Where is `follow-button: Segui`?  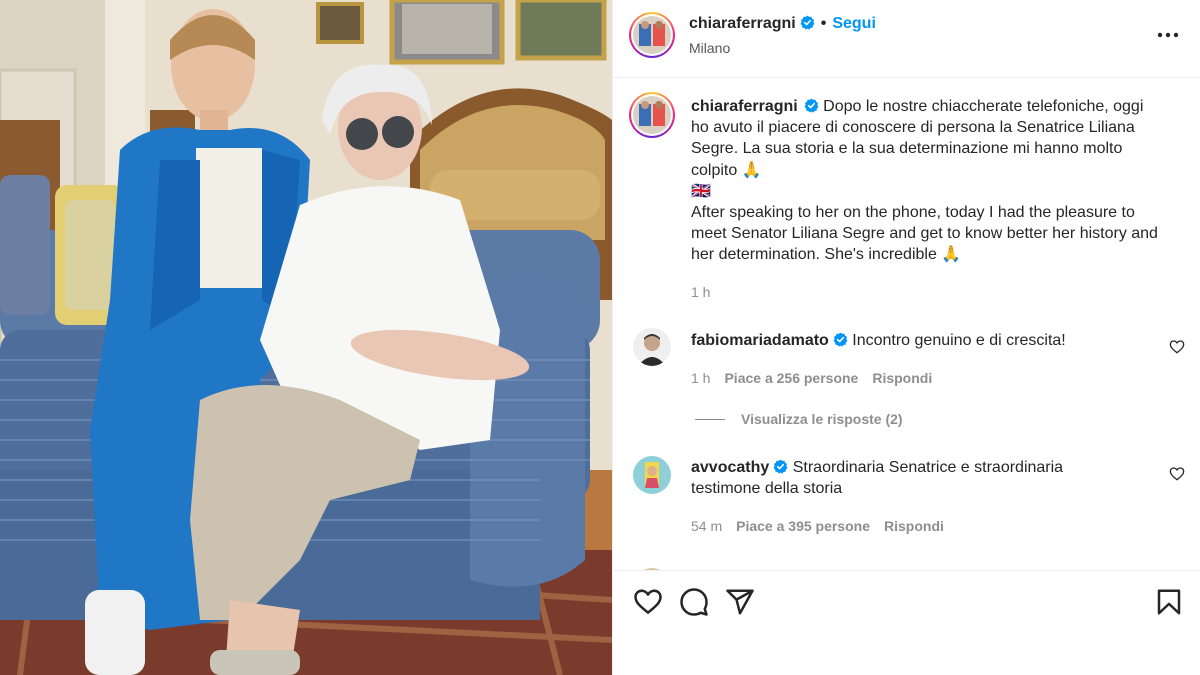 follow-button: Segui is located at coordinates (854, 23).